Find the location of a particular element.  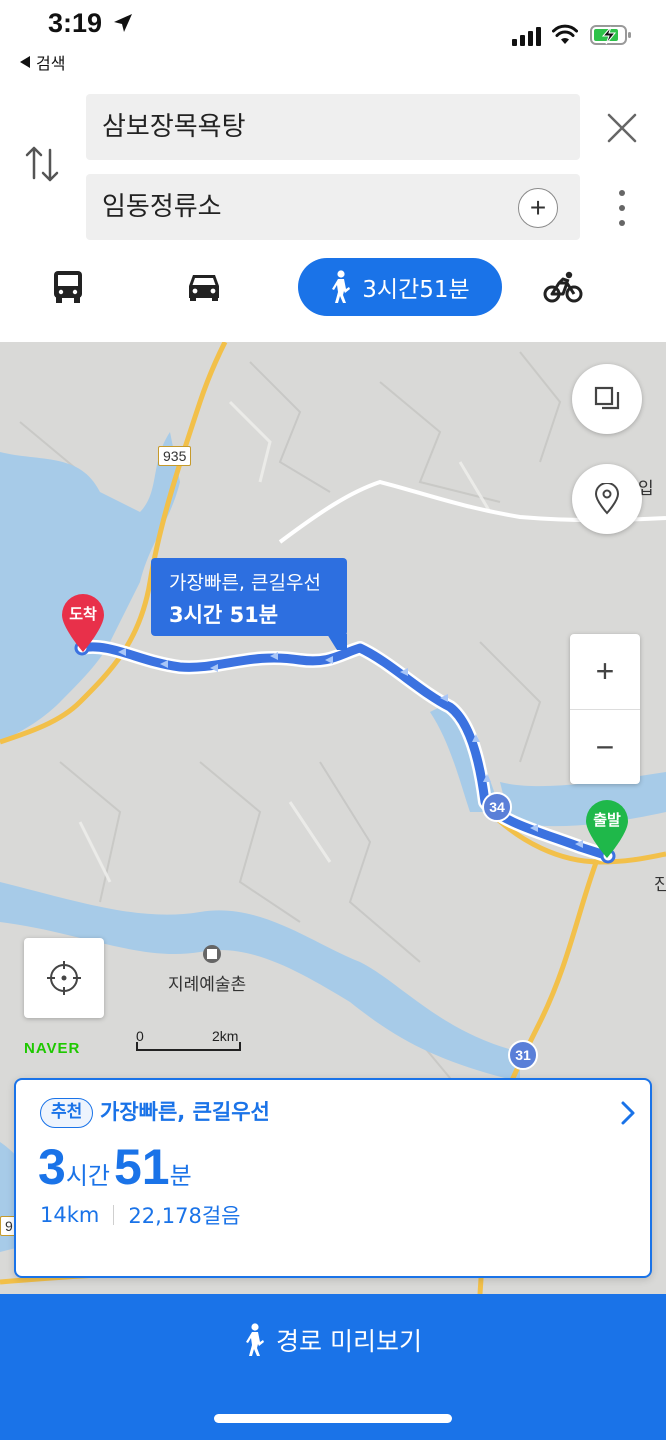

zoom-out-button: − is located at coordinates (605, 747).